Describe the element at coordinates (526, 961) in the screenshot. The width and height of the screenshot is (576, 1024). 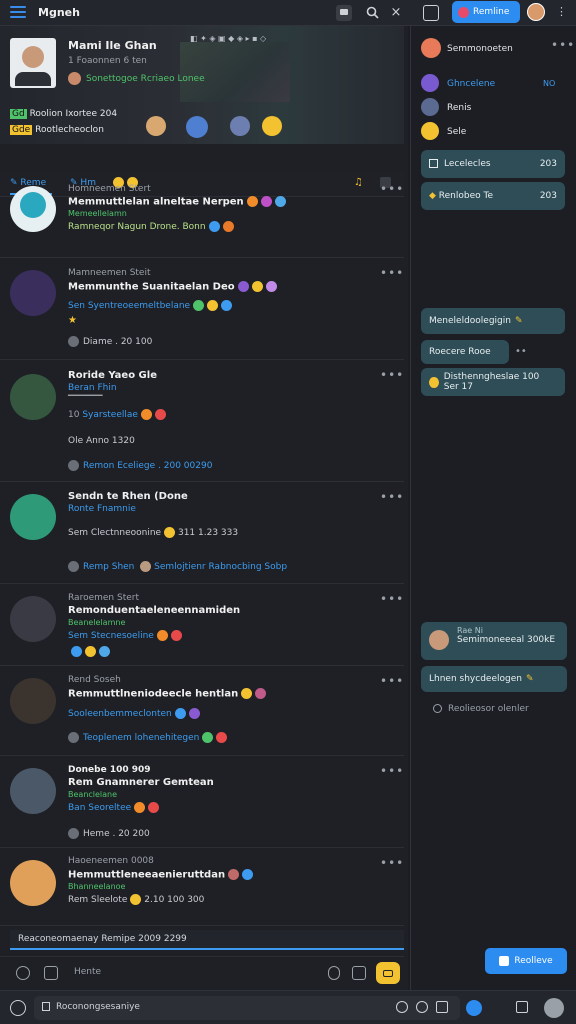
I see `reolleve-button: Reolleve` at that location.